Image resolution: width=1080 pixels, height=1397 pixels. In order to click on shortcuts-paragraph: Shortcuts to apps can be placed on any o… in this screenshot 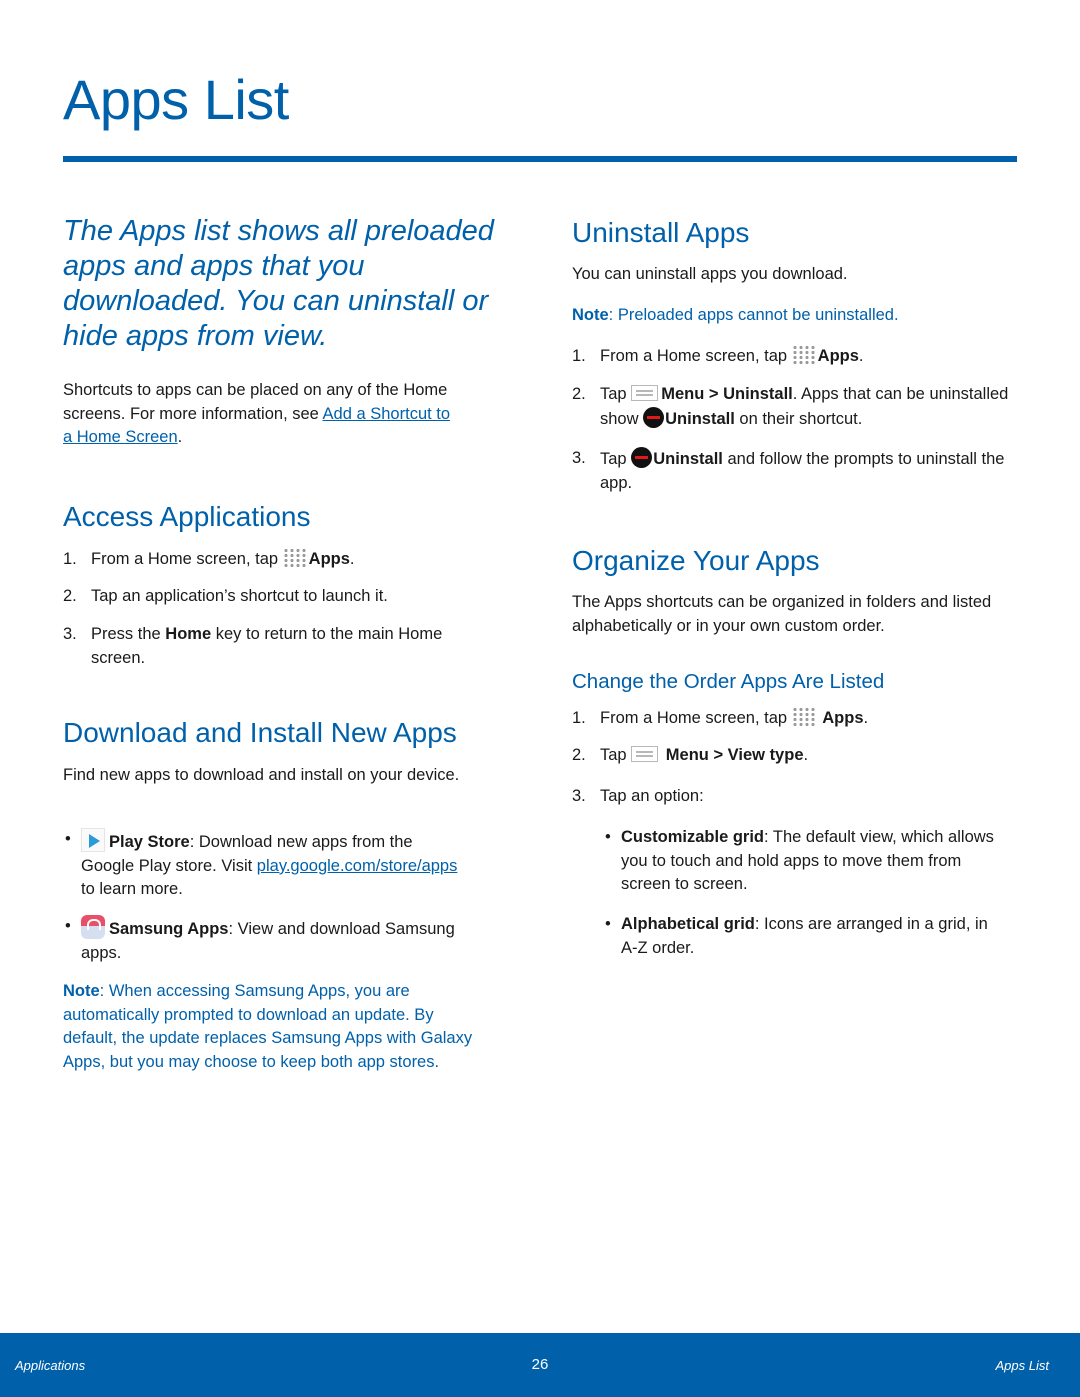, I will do `click(263, 414)`.